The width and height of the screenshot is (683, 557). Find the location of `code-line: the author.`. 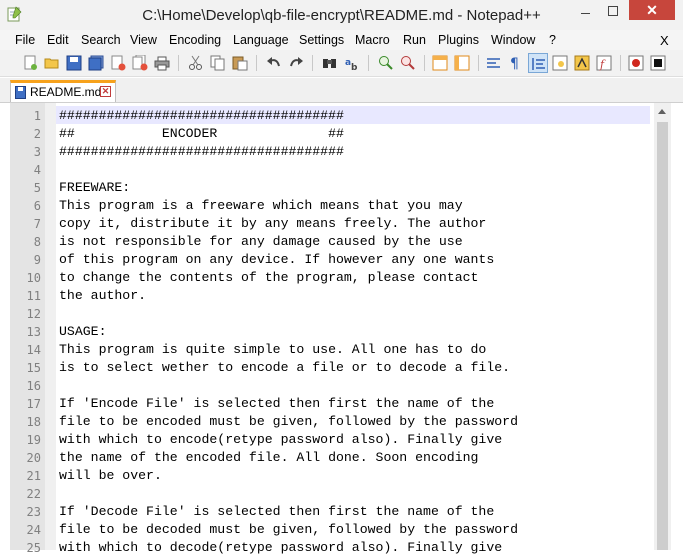

code-line: the author. is located at coordinates (102, 296).